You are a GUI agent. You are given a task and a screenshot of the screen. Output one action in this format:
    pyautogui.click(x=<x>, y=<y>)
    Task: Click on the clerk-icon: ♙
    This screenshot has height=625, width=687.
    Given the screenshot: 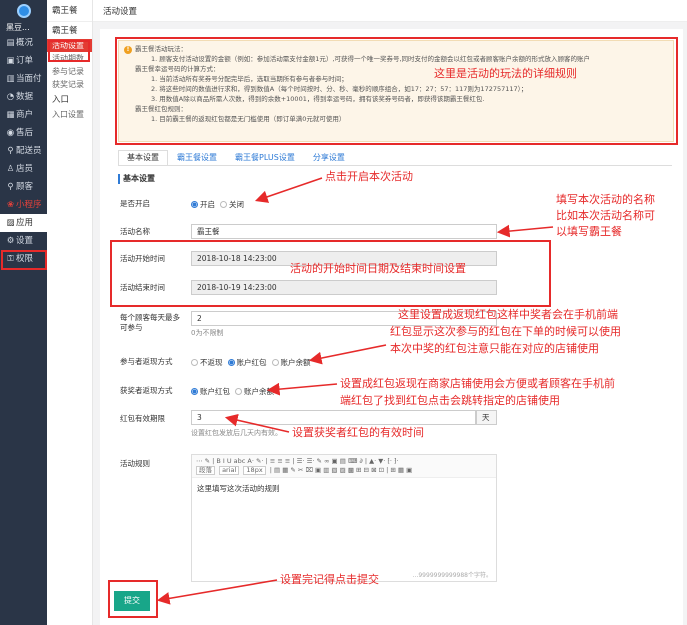 What is the action you would take?
    pyautogui.click(x=10, y=169)
    